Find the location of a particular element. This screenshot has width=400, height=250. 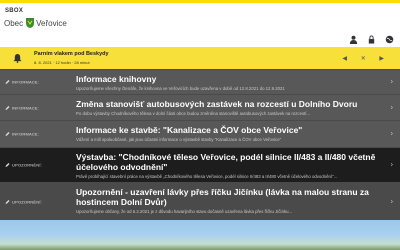

bell-icon is located at coordinates (17, 58).